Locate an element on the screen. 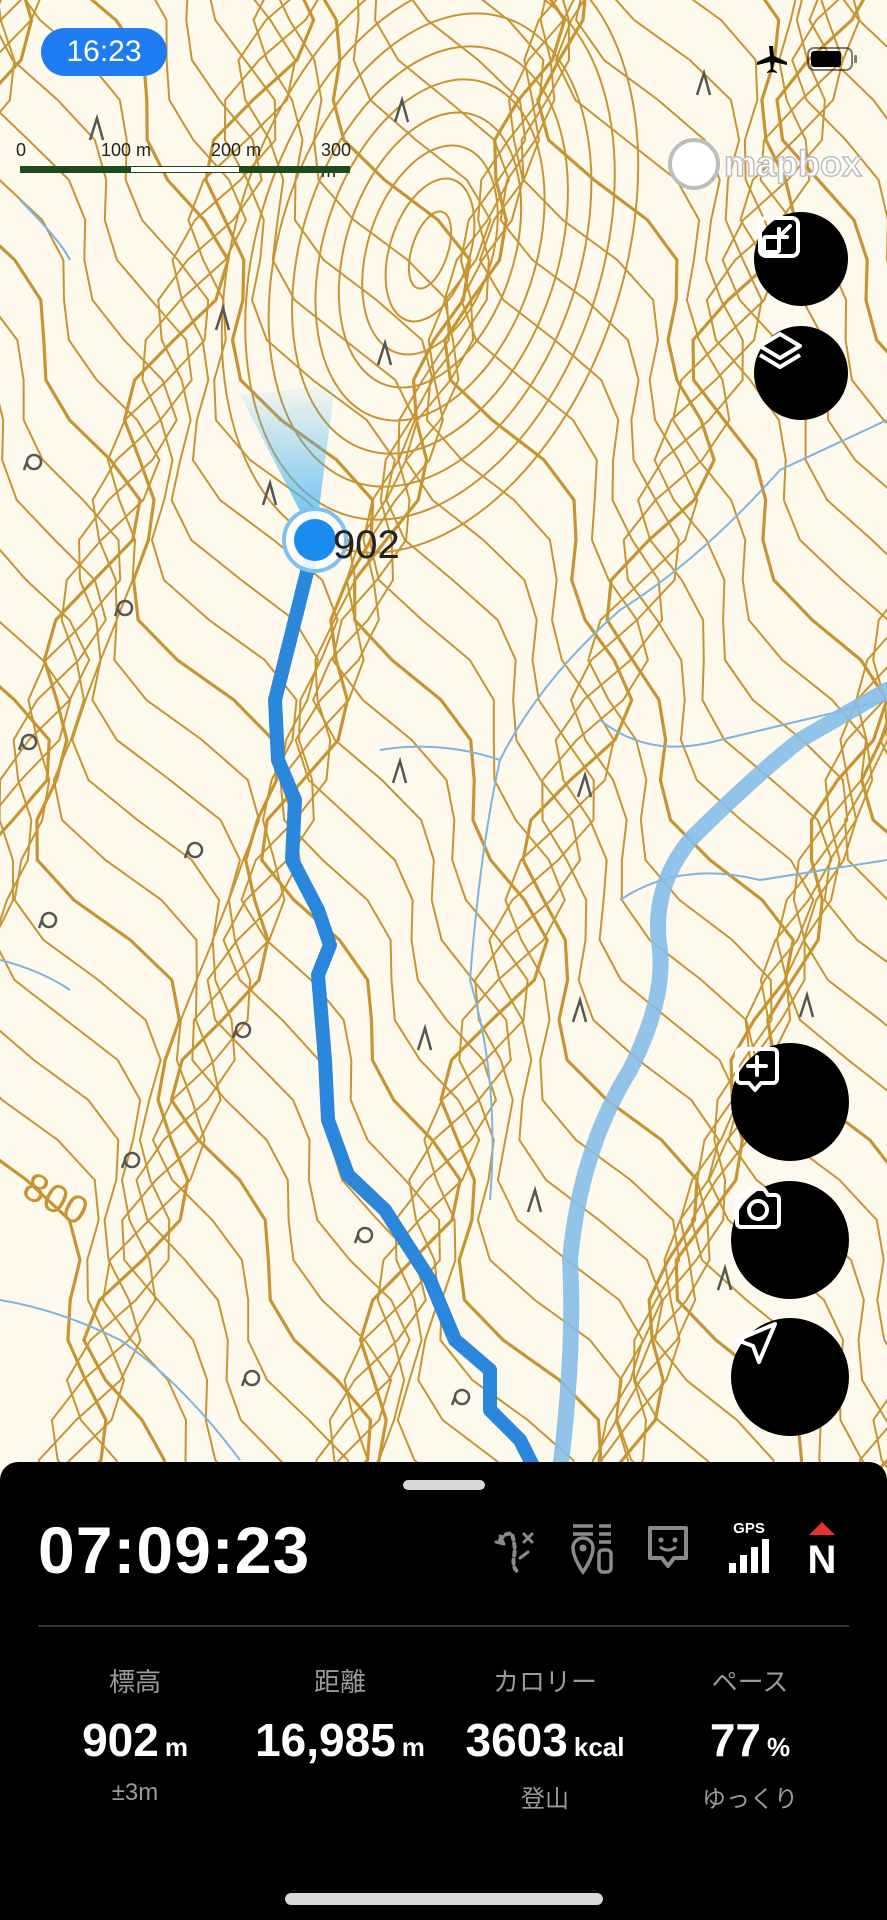 Image resolution: width=887 pixels, height=1920 pixels. navigation-icon is located at coordinates (756, 1343).